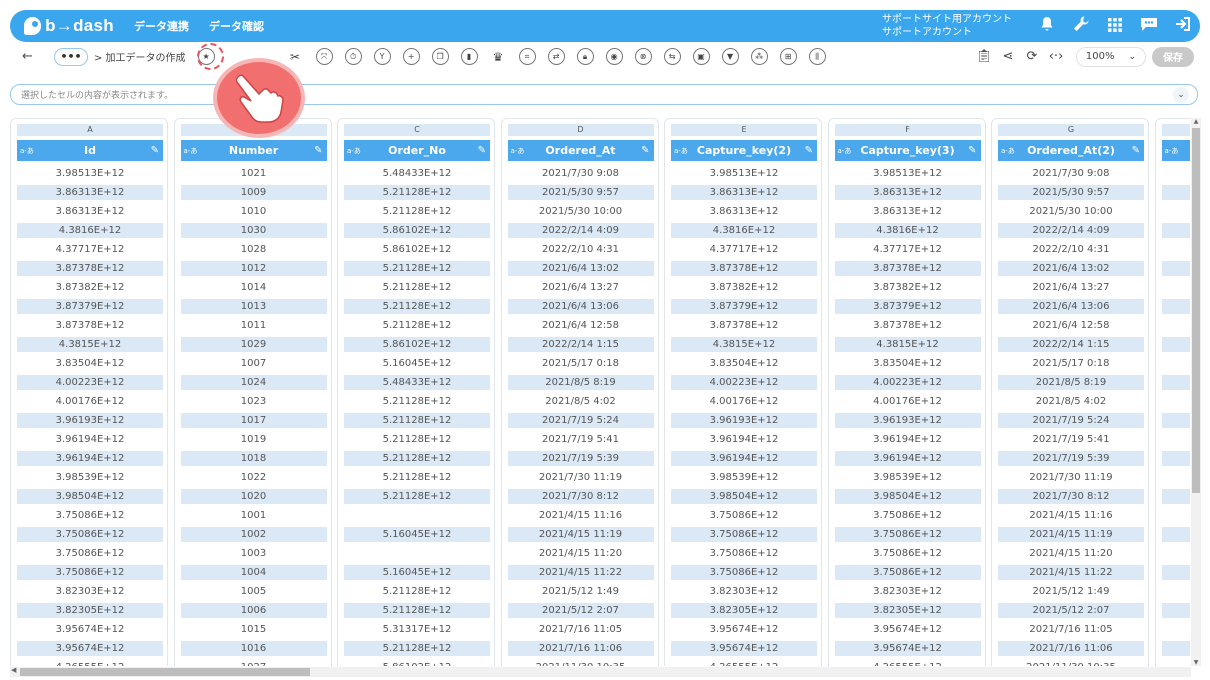  Describe the element at coordinates (947, 26) in the screenshot. I see `account-info: サポートサイト用アカウント サポートアカウント` at that location.